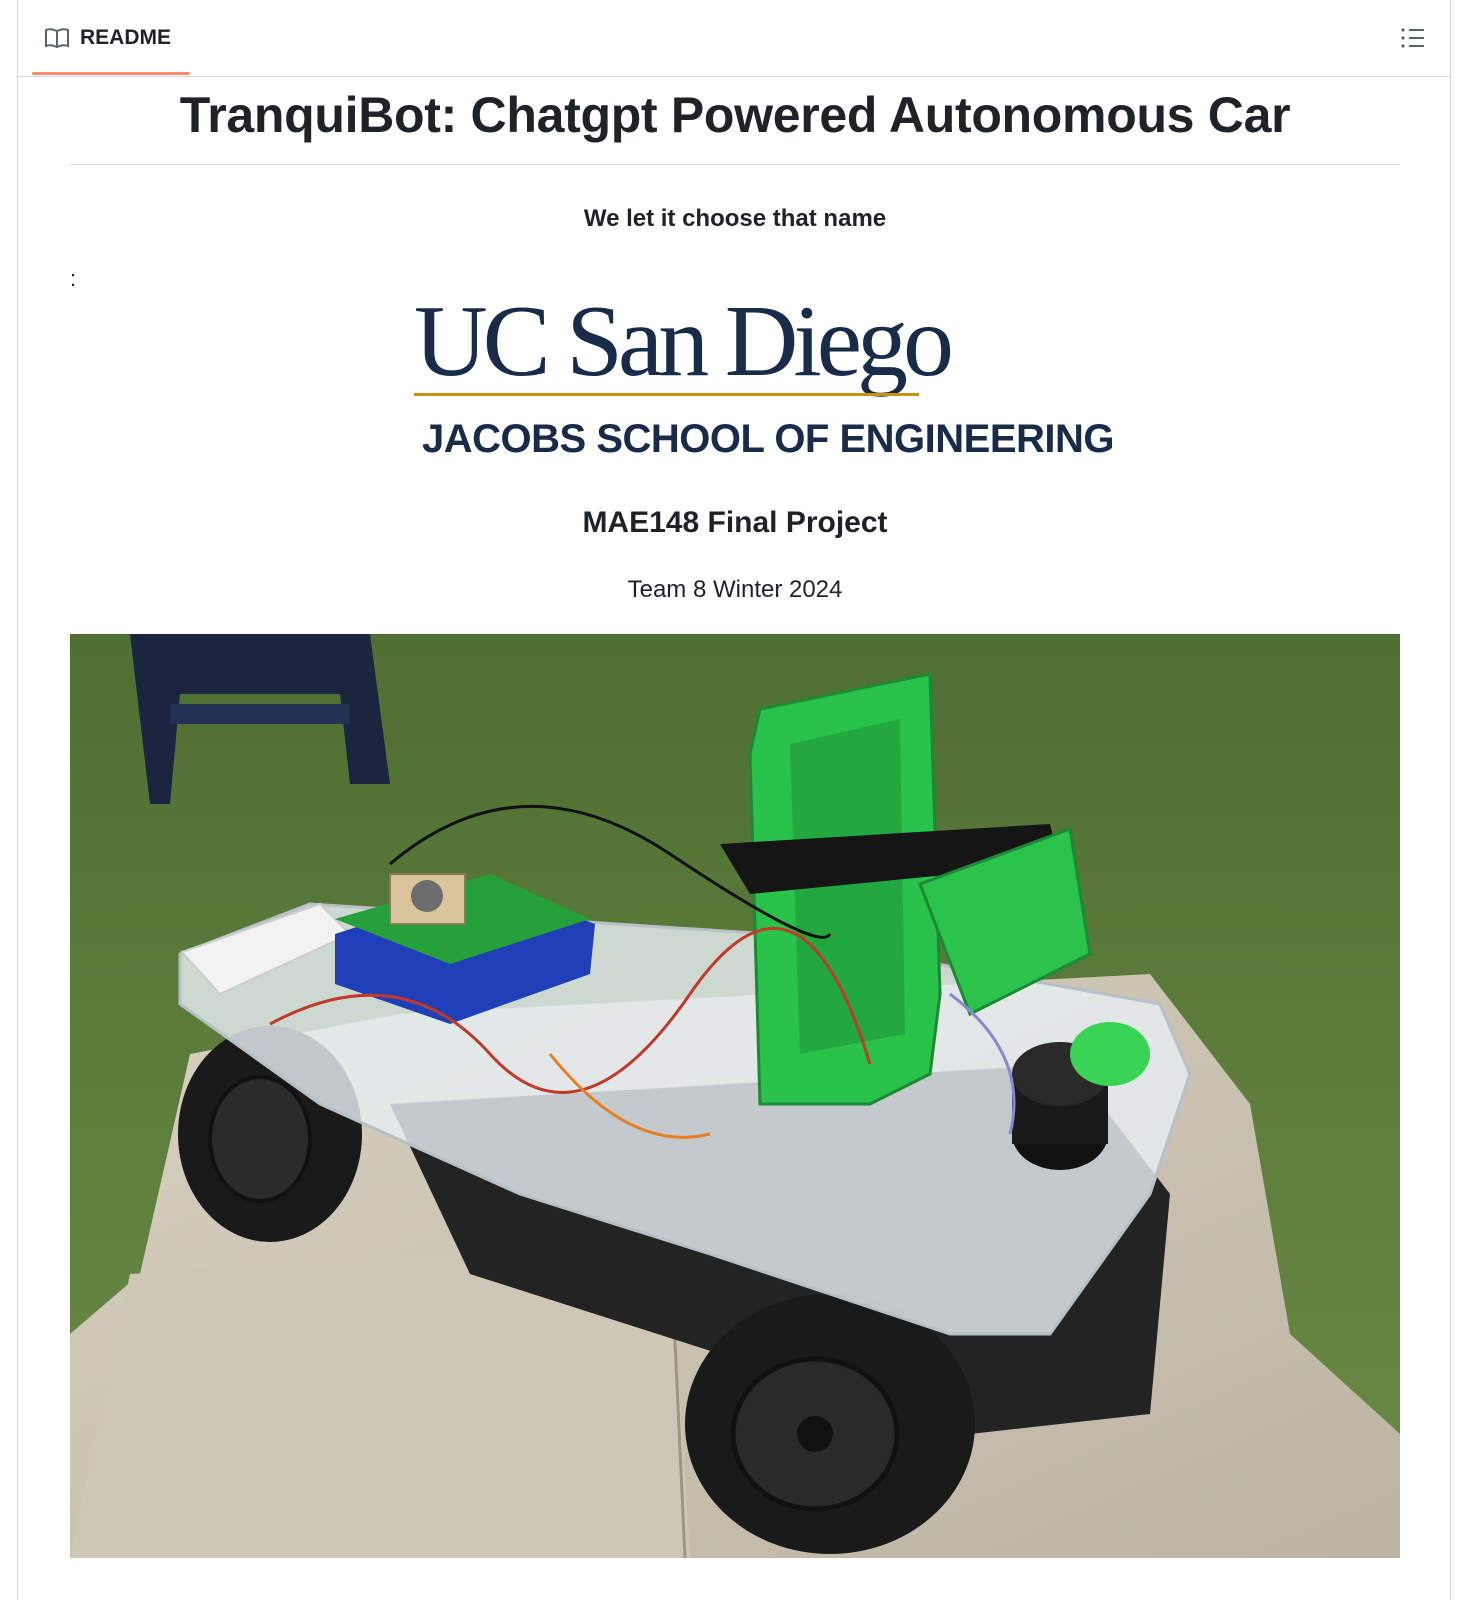 This screenshot has height=1600, width=1466. What do you see at coordinates (734, 38) in the screenshot?
I see `readme-tabbar: README` at bounding box center [734, 38].